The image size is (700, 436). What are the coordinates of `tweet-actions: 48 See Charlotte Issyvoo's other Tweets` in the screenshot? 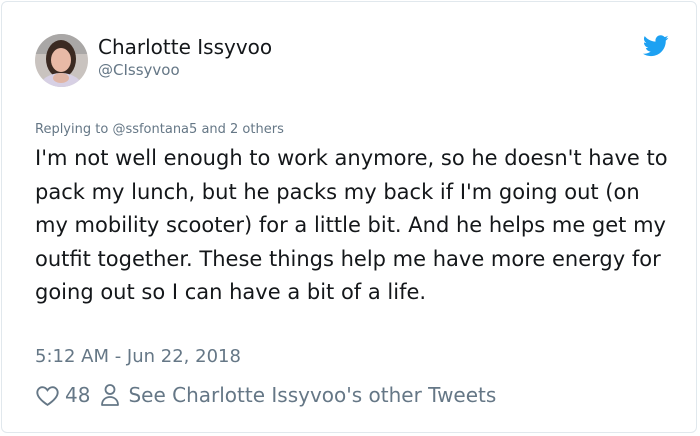 It's located at (265, 395).